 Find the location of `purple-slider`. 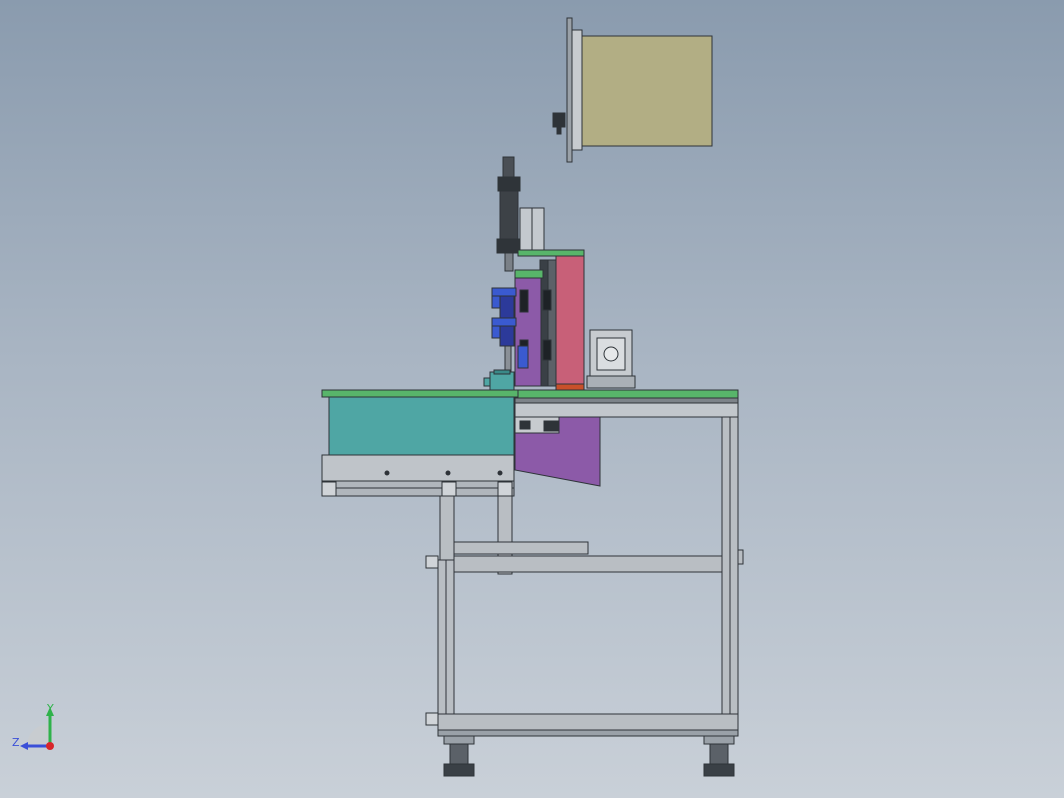

purple-slider is located at coordinates (529, 328).